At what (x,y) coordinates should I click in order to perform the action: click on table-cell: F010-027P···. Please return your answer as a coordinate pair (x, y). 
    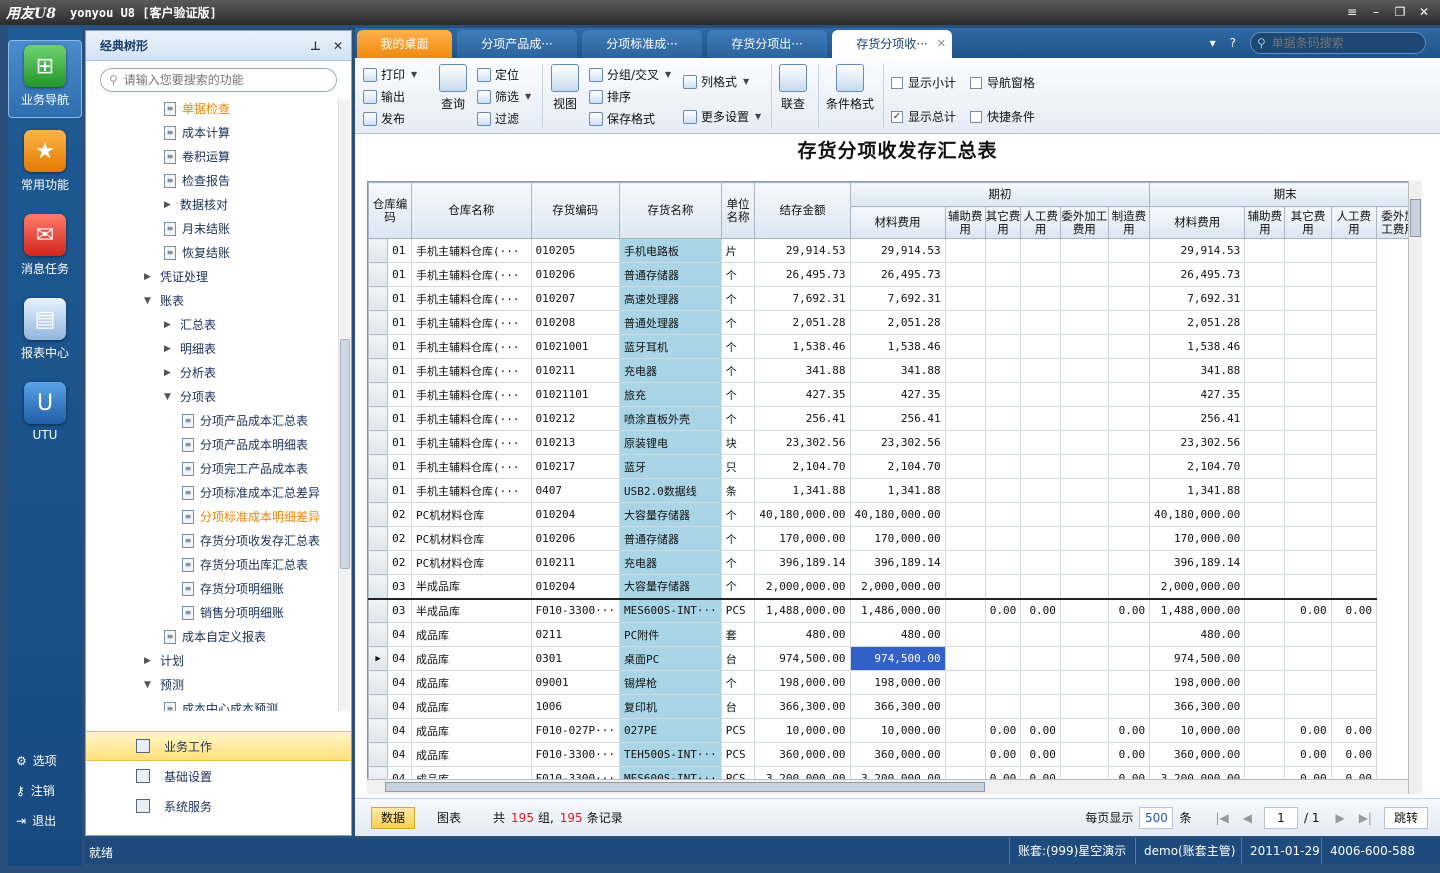
    Looking at the image, I should click on (575, 730).